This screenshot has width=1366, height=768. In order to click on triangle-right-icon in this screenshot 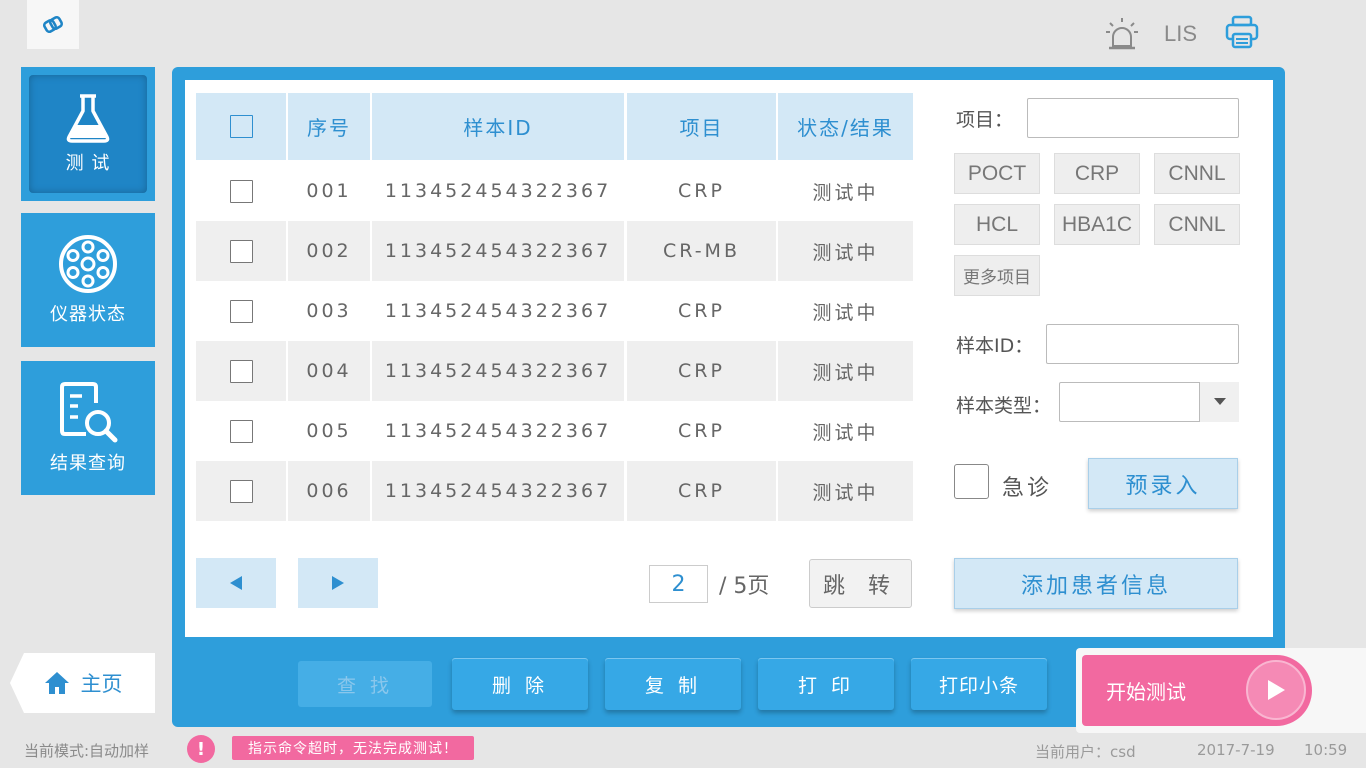, I will do `click(338, 583)`.